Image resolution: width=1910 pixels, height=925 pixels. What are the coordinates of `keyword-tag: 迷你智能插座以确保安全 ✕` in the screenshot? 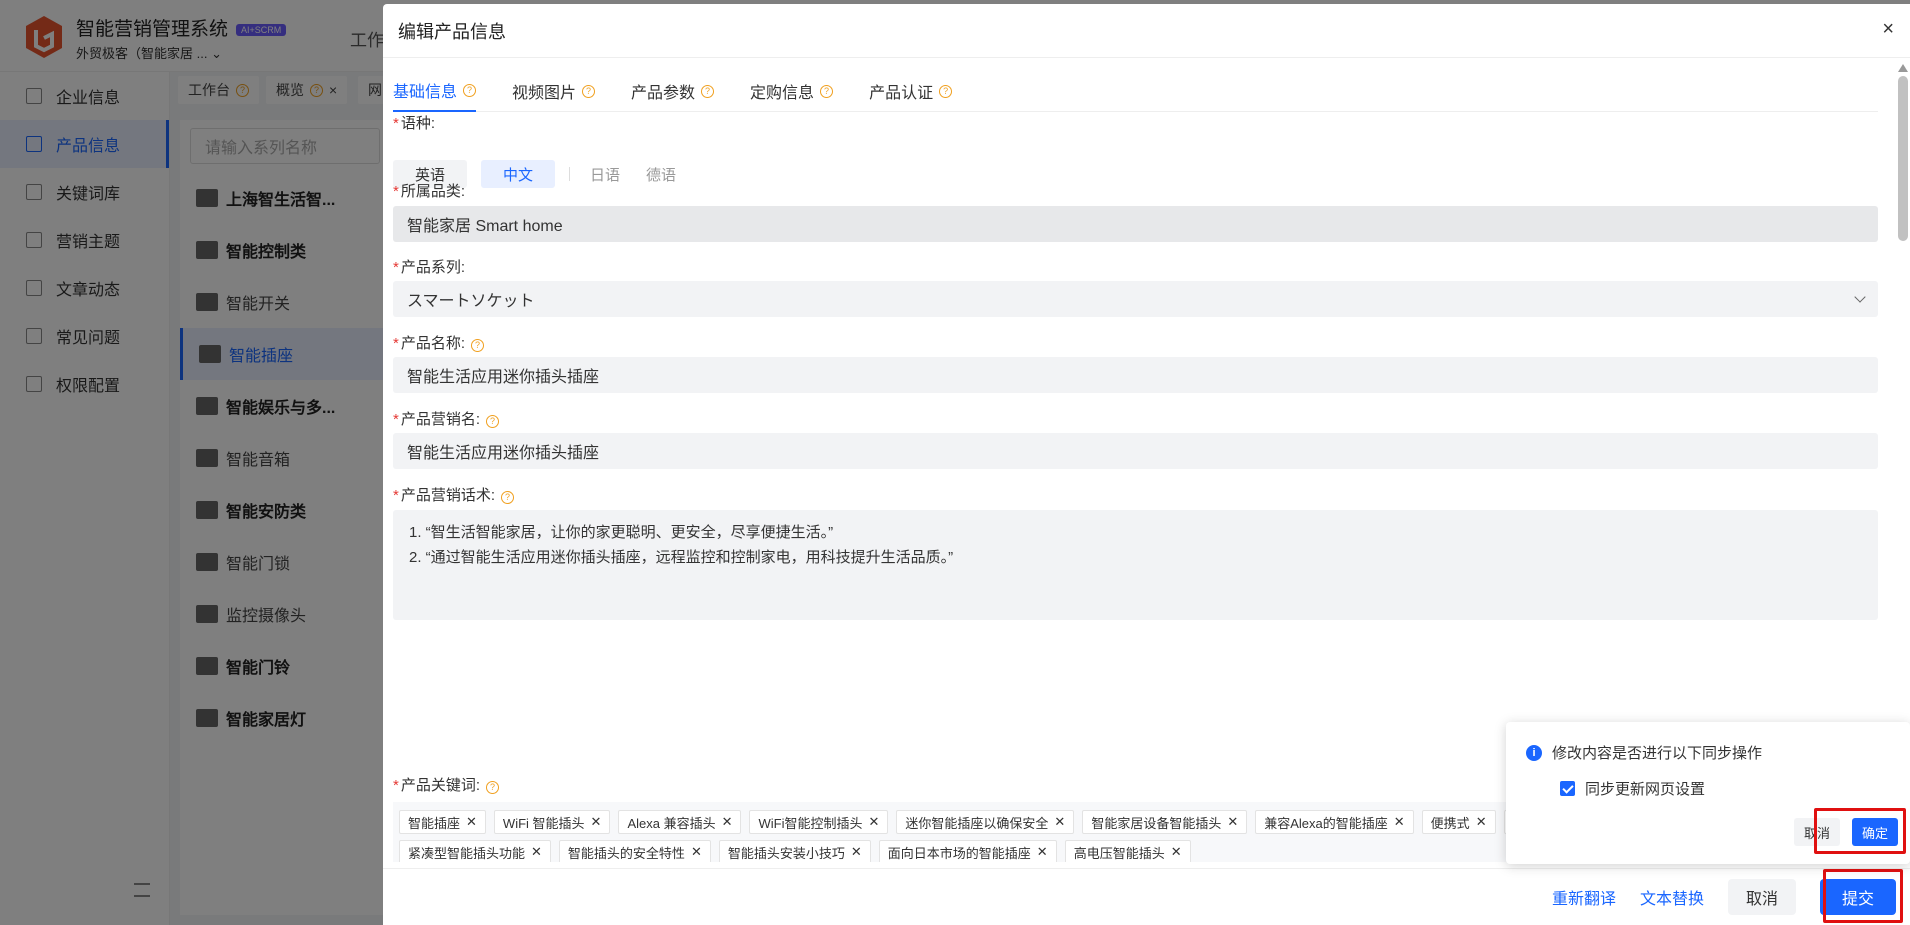 It's located at (985, 822).